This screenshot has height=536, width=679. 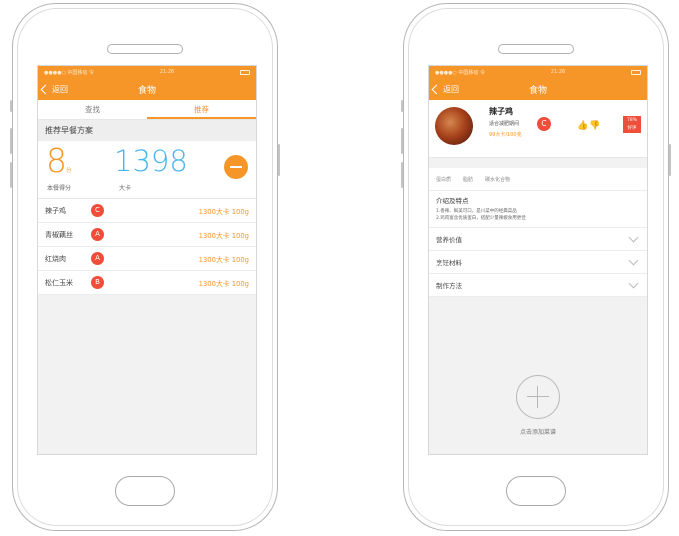 I want to click on add-recipe-label: 点击添加菜谱, so click(x=537, y=432).